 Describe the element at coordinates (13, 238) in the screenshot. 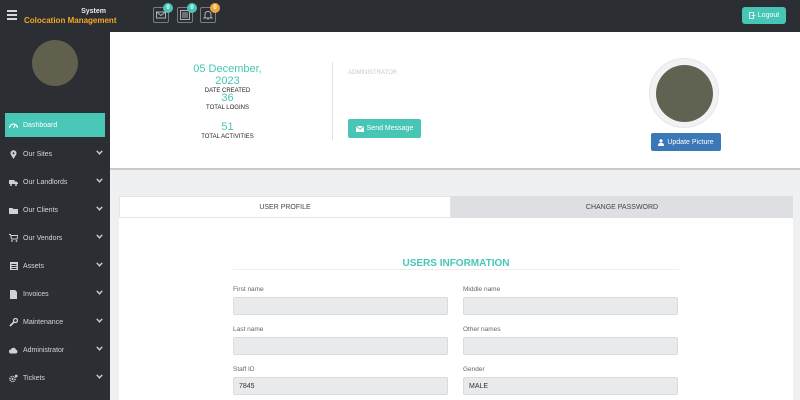

I see `cart-icon` at that location.